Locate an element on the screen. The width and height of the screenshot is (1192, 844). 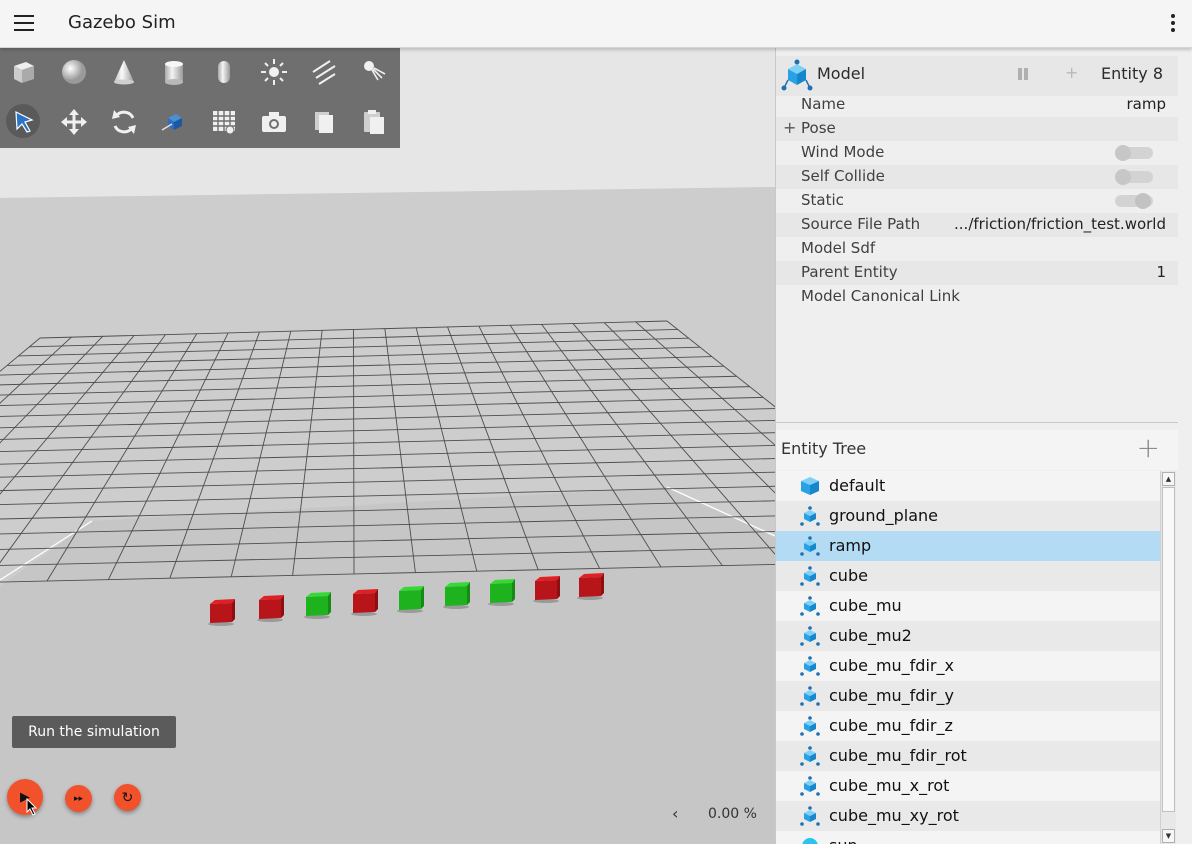
add-entity-icon: + is located at coordinates (1148, 447).